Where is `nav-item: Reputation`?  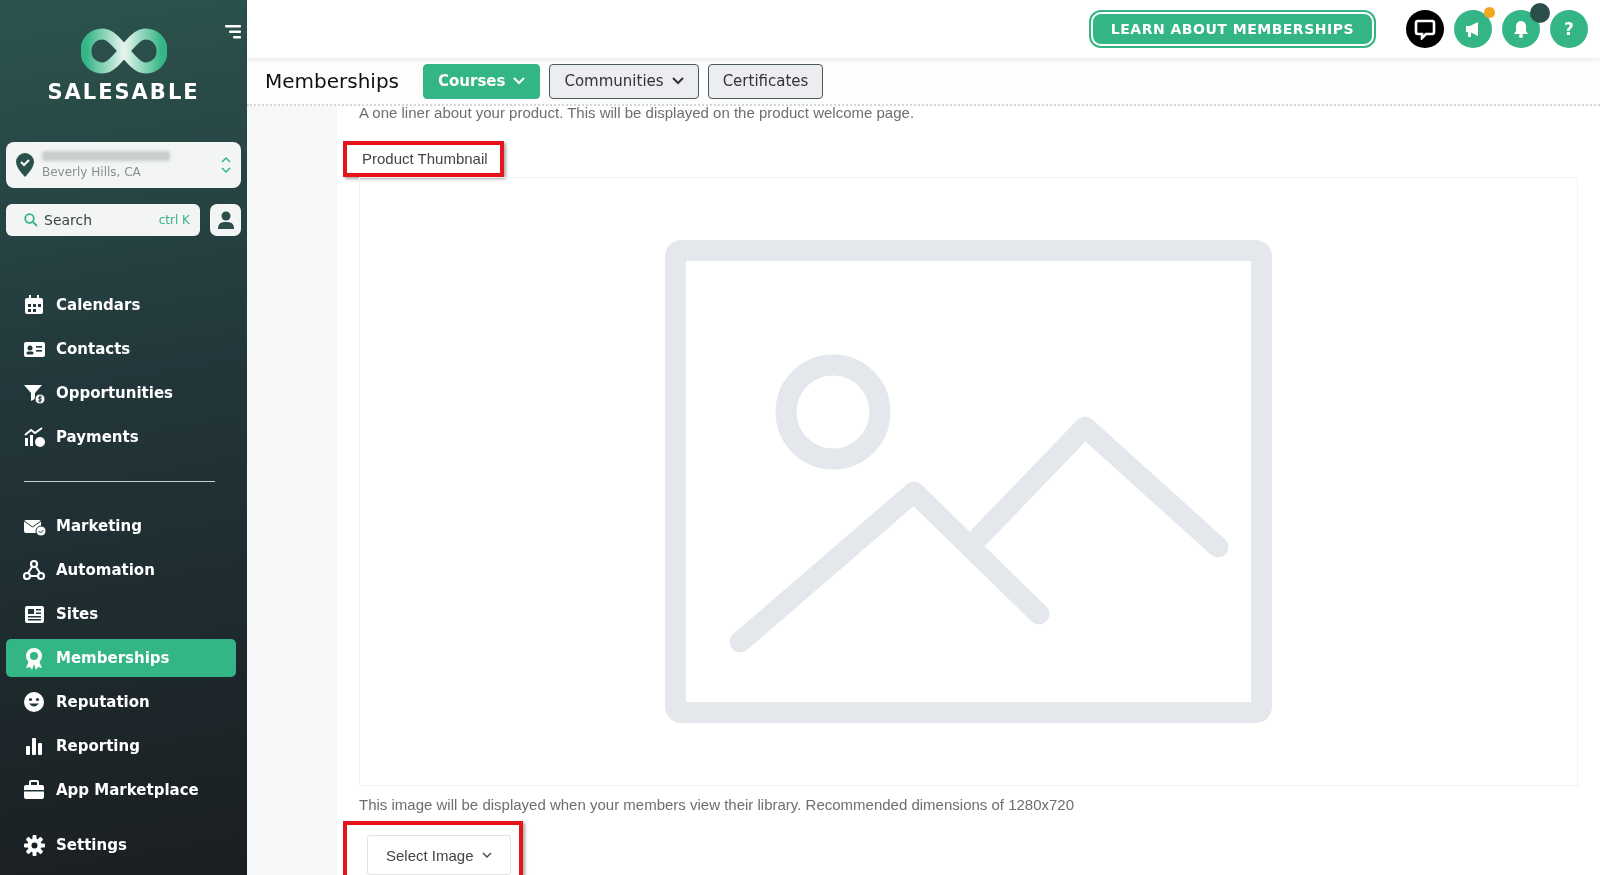 nav-item: Reputation is located at coordinates (121, 702).